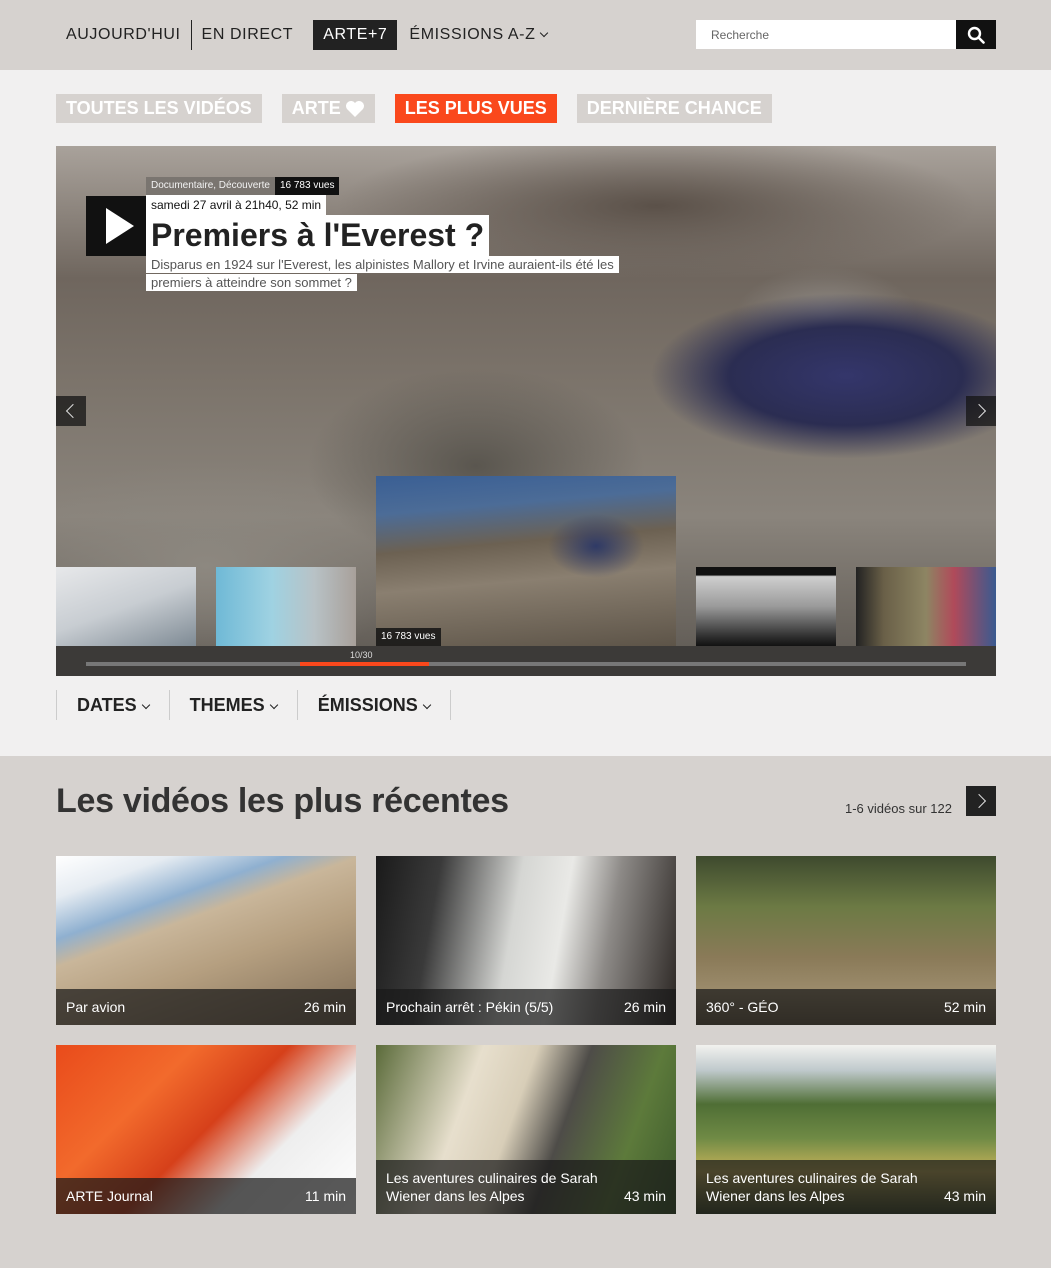 The width and height of the screenshot is (1051, 1268). I want to click on search-icon, so click(976, 35).